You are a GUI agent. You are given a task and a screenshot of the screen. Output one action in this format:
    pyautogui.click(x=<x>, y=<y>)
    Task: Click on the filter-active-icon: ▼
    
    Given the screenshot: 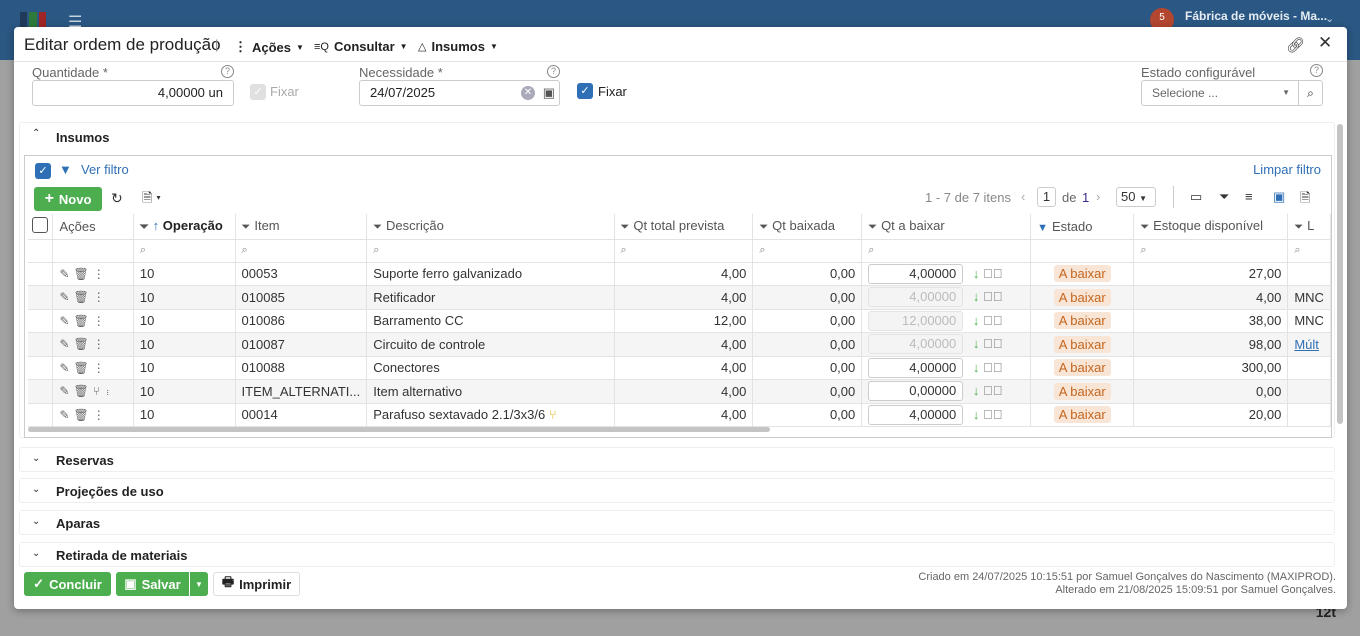 What is the action you would take?
    pyautogui.click(x=1042, y=228)
    